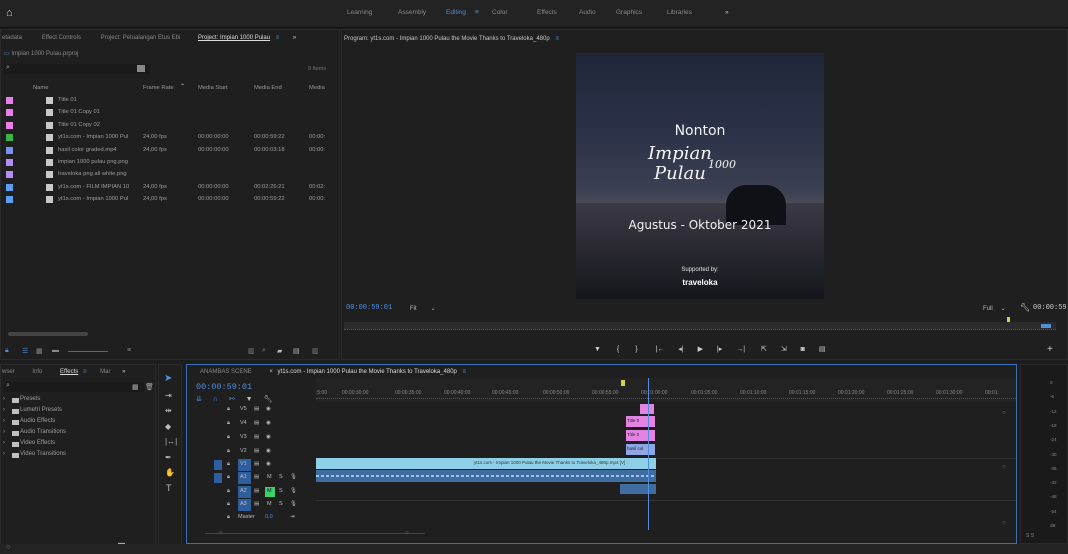 This screenshot has width=1068, height=554. I want to click on new-custom-bin-icon: ▦, so click(135, 387).